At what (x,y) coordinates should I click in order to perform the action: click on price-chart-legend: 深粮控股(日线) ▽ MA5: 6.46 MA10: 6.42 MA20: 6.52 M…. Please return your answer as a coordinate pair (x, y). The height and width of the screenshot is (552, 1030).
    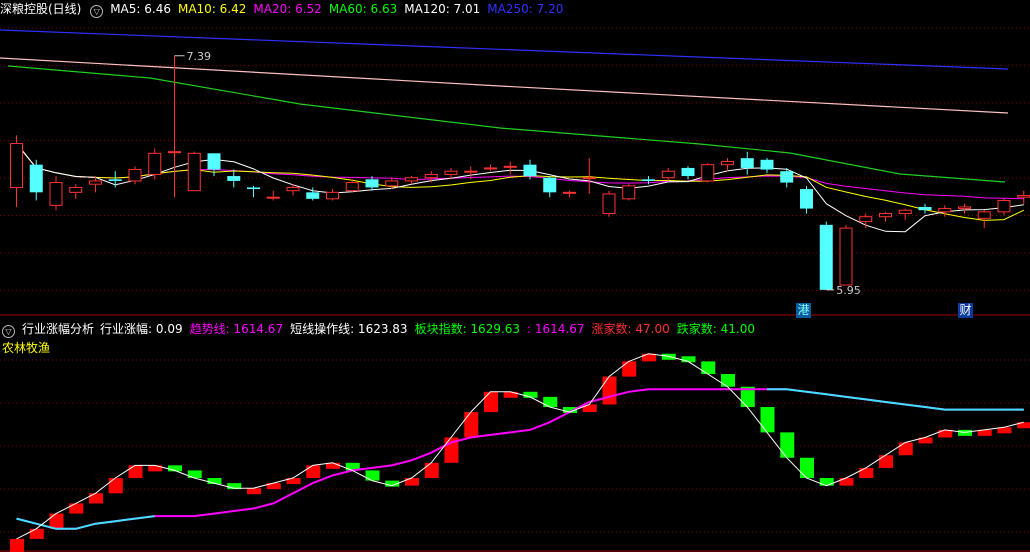
    Looking at the image, I should click on (285, 9).